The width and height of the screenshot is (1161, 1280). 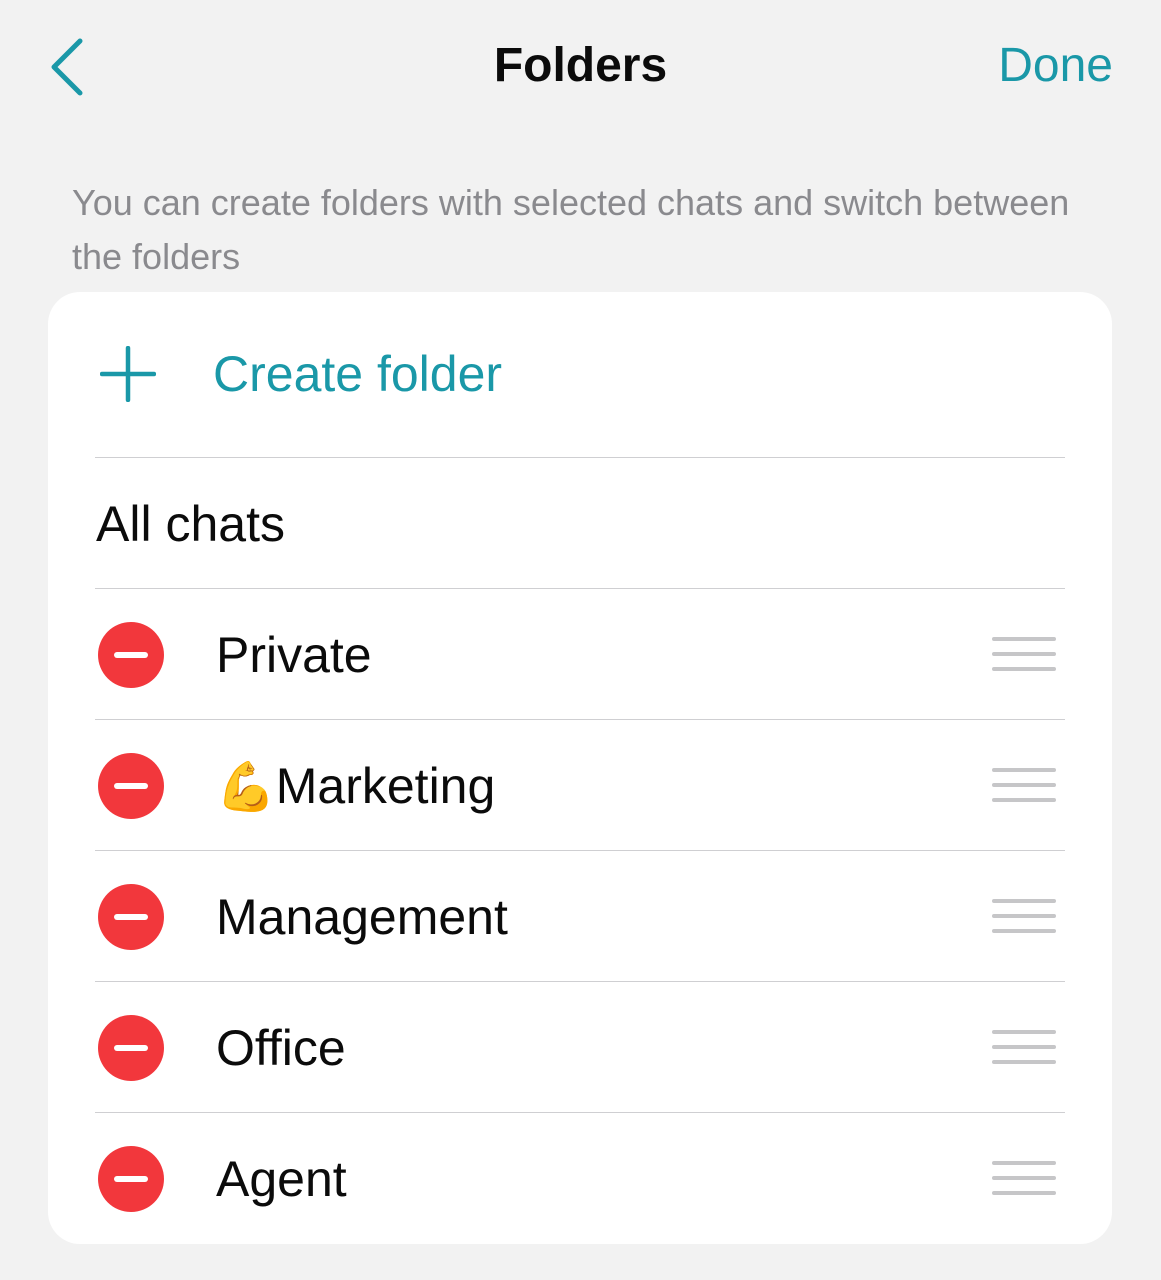 What do you see at coordinates (580, 785) in the screenshot?
I see `folder-row-marketing: 💪Marketing` at bounding box center [580, 785].